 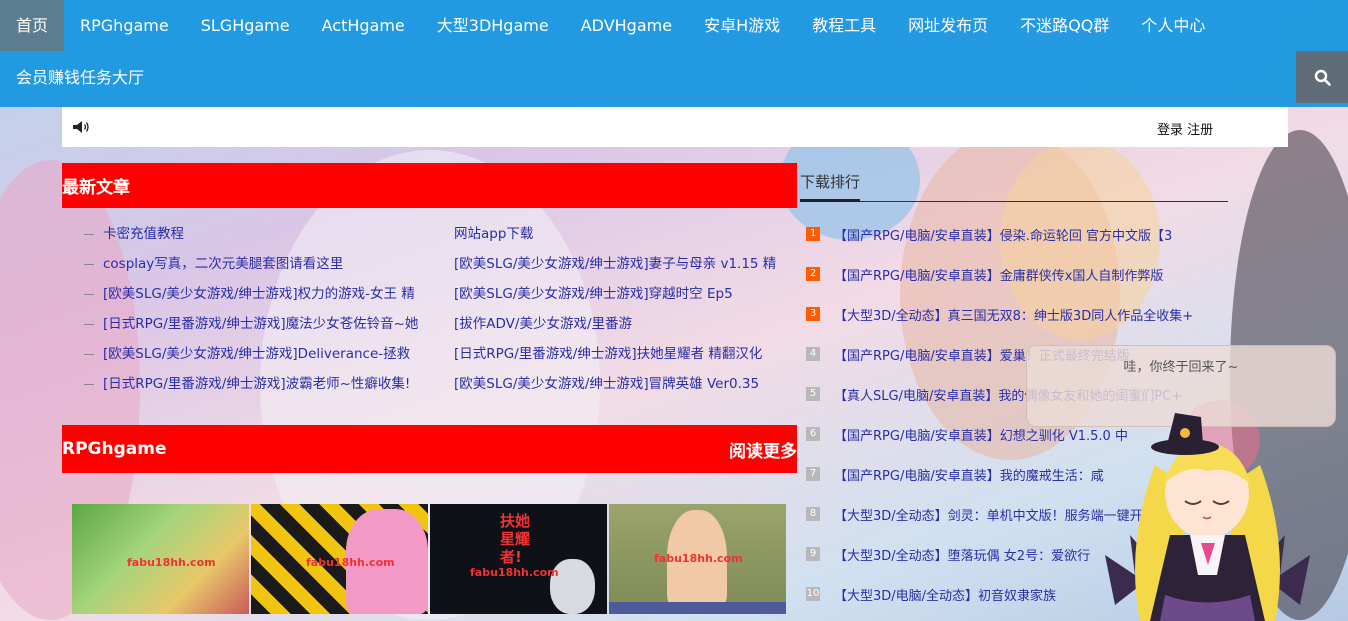 I want to click on nav-secondary-row: 会员赚钱任务大厅, so click(x=80, y=77).